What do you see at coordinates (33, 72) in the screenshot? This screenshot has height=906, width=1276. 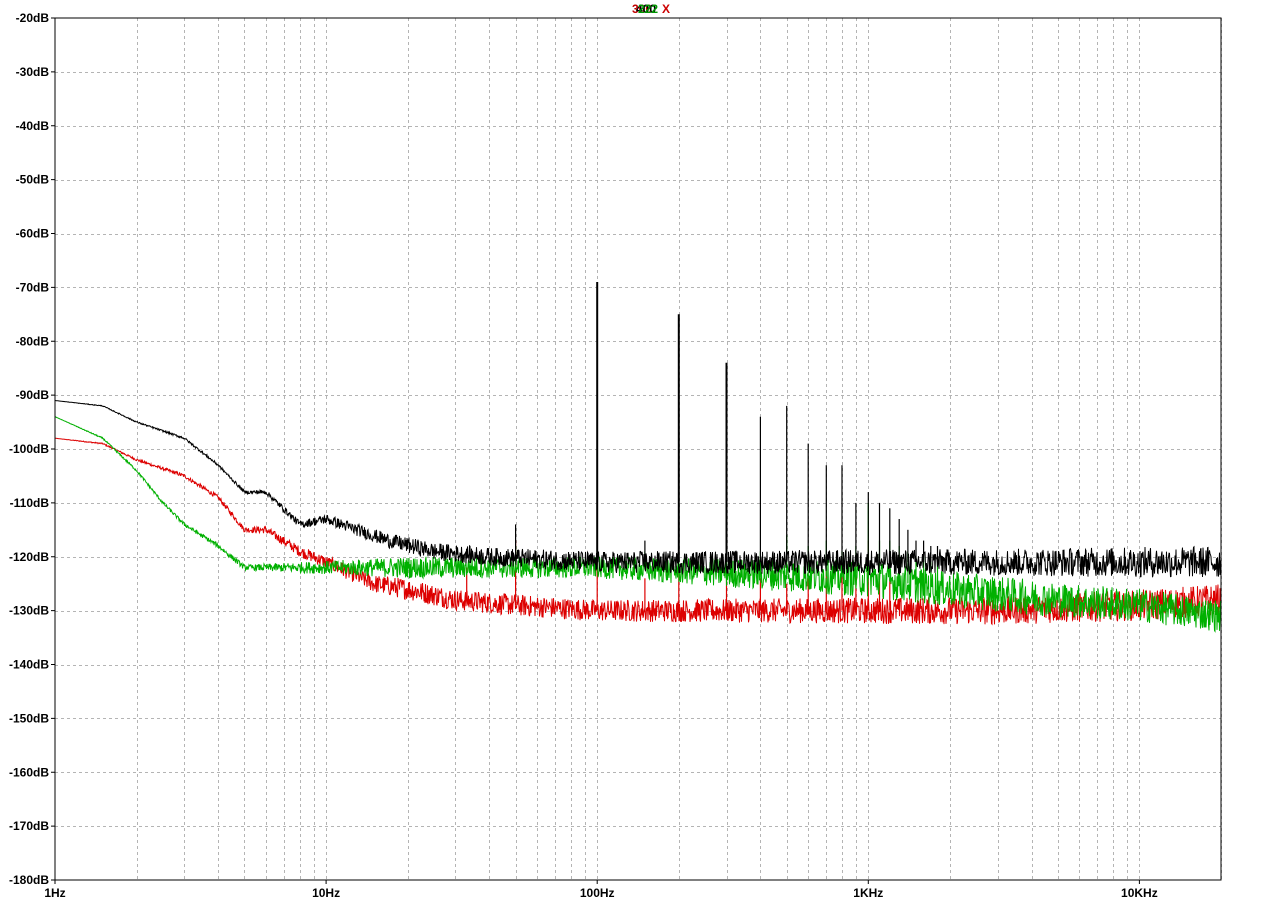 I see `y-tick-label: -30dB` at bounding box center [33, 72].